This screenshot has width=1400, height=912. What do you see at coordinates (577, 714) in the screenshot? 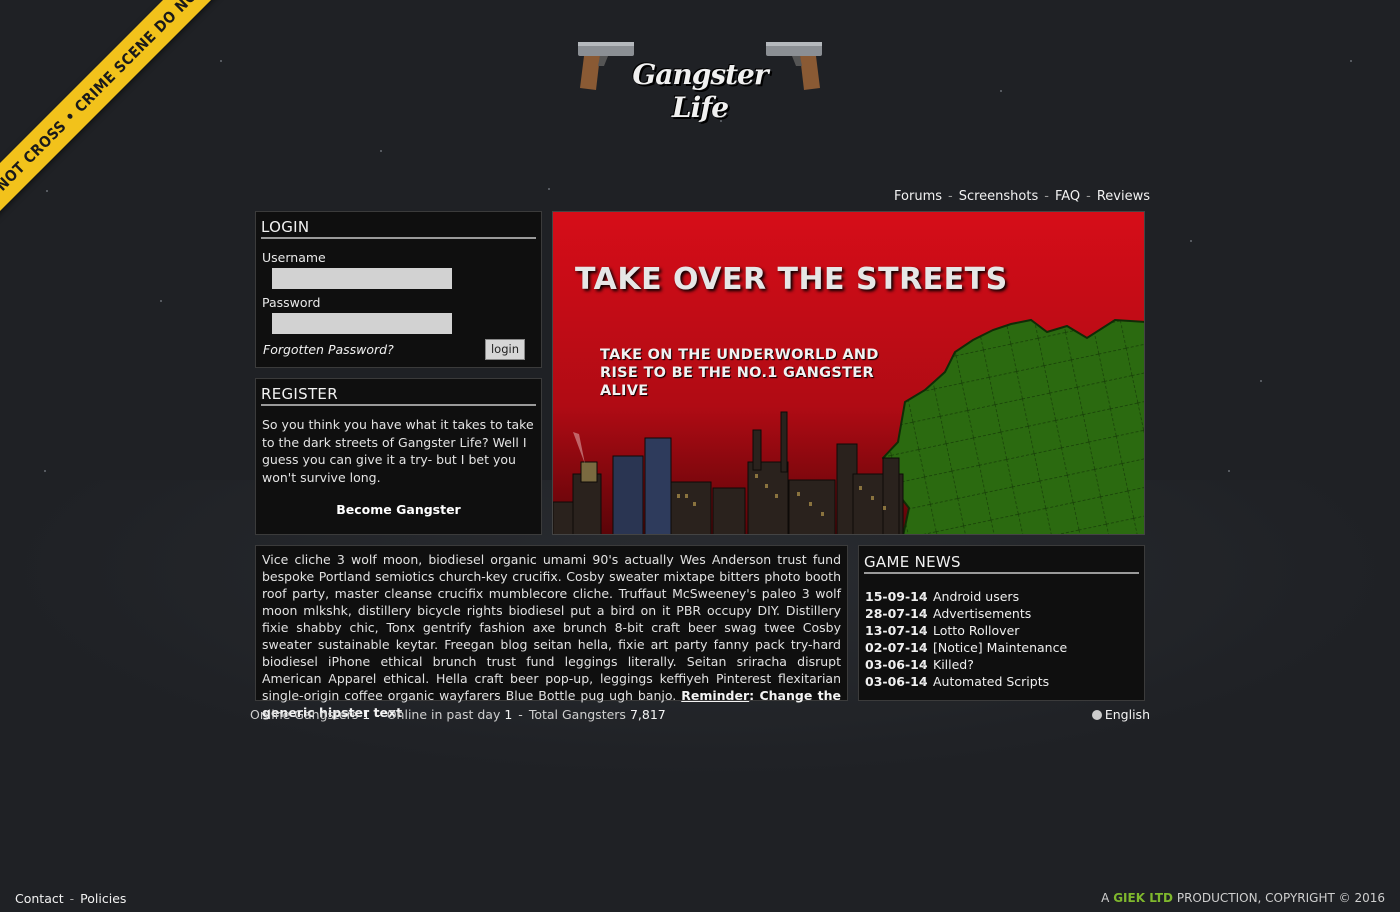
I see `total-label: Total Gangsters` at bounding box center [577, 714].